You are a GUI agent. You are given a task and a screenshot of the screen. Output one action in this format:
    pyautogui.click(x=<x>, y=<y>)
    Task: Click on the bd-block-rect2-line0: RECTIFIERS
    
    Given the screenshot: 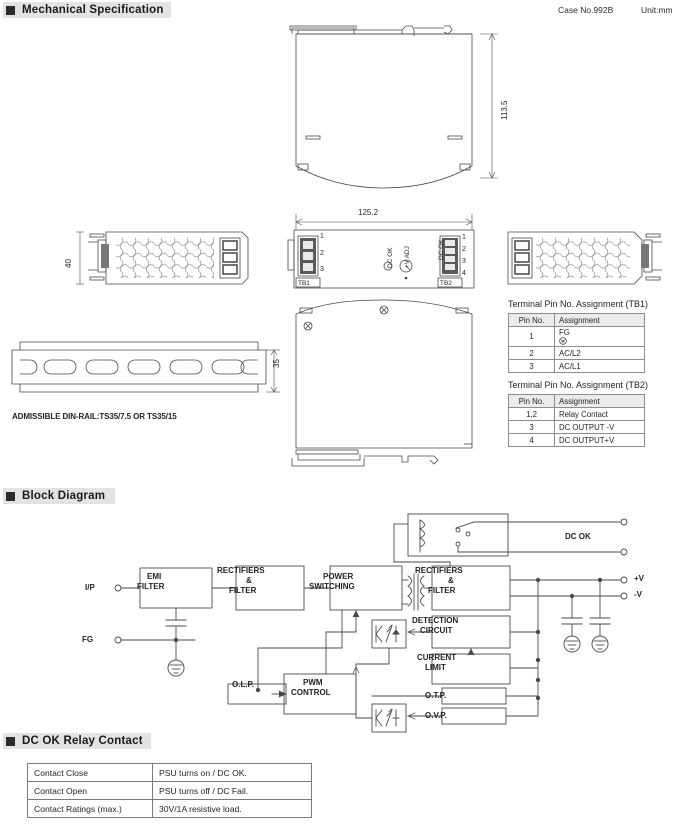 What is the action you would take?
    pyautogui.click(x=439, y=570)
    